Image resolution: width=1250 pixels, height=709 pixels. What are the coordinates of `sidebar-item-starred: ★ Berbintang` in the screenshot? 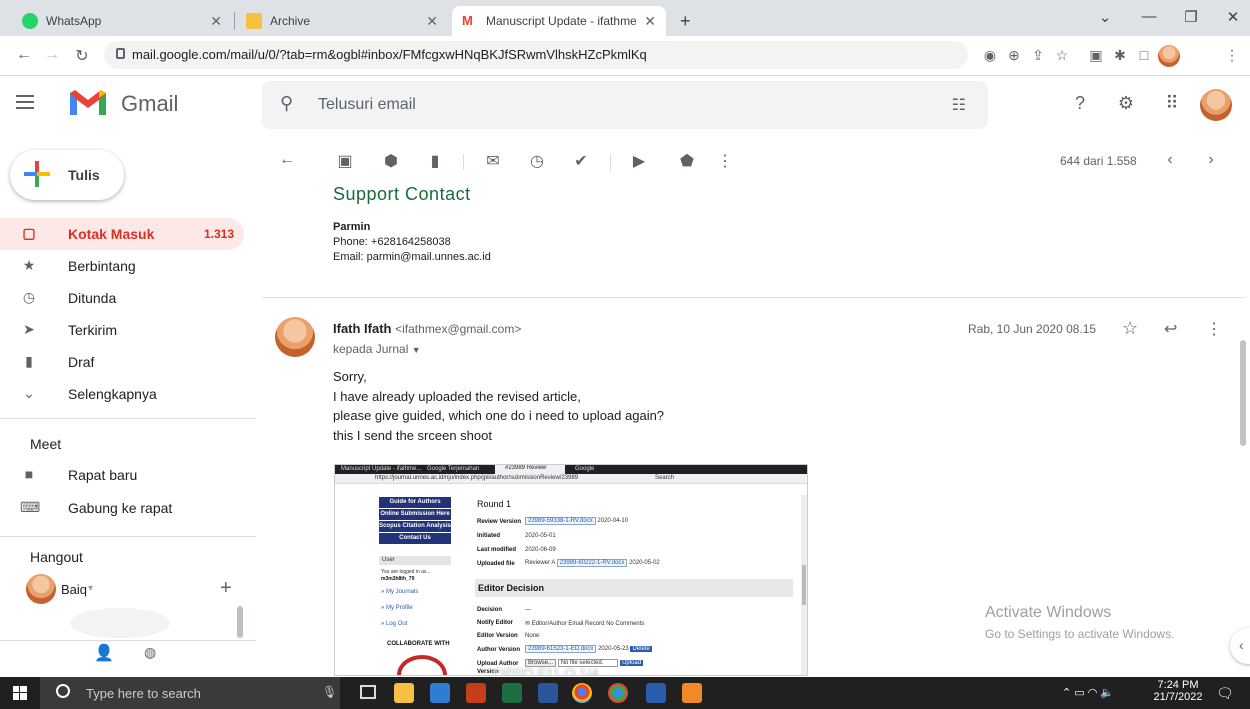 It's located at (122, 266).